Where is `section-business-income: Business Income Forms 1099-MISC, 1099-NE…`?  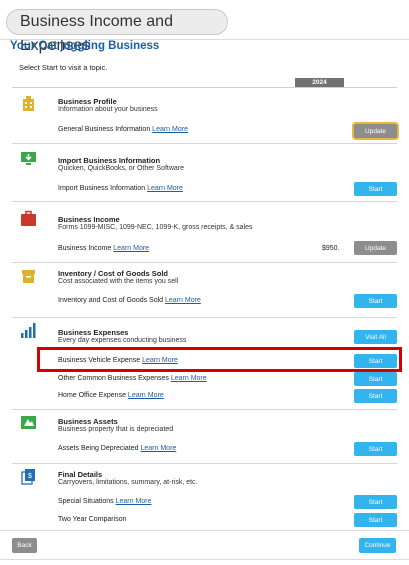
section-business-income: Business Income Forms 1099-MISC, 1099-NE… is located at coordinates (204, 232).